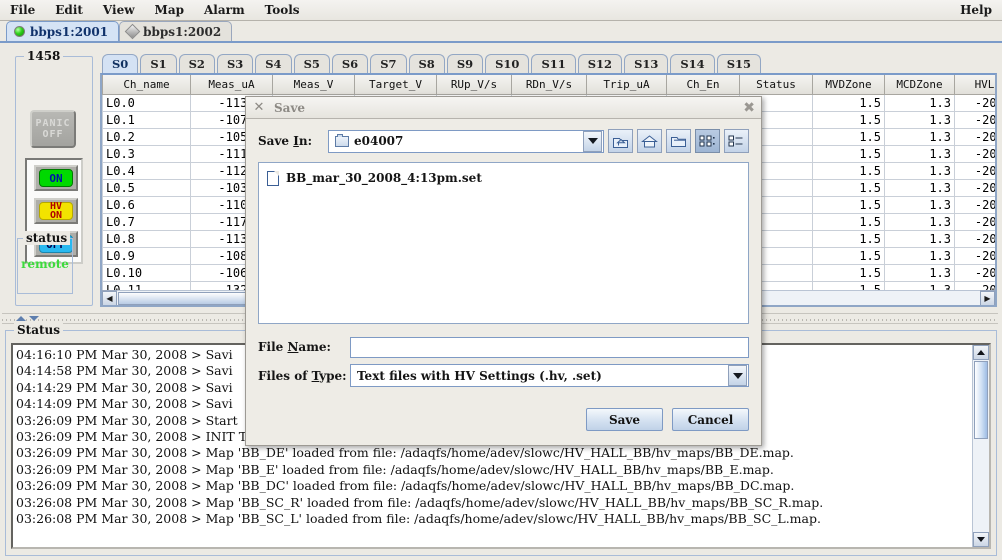 This screenshot has height=560, width=1002. What do you see at coordinates (395, 85) in the screenshot?
I see `column-header-target-v: Target_V` at bounding box center [395, 85].